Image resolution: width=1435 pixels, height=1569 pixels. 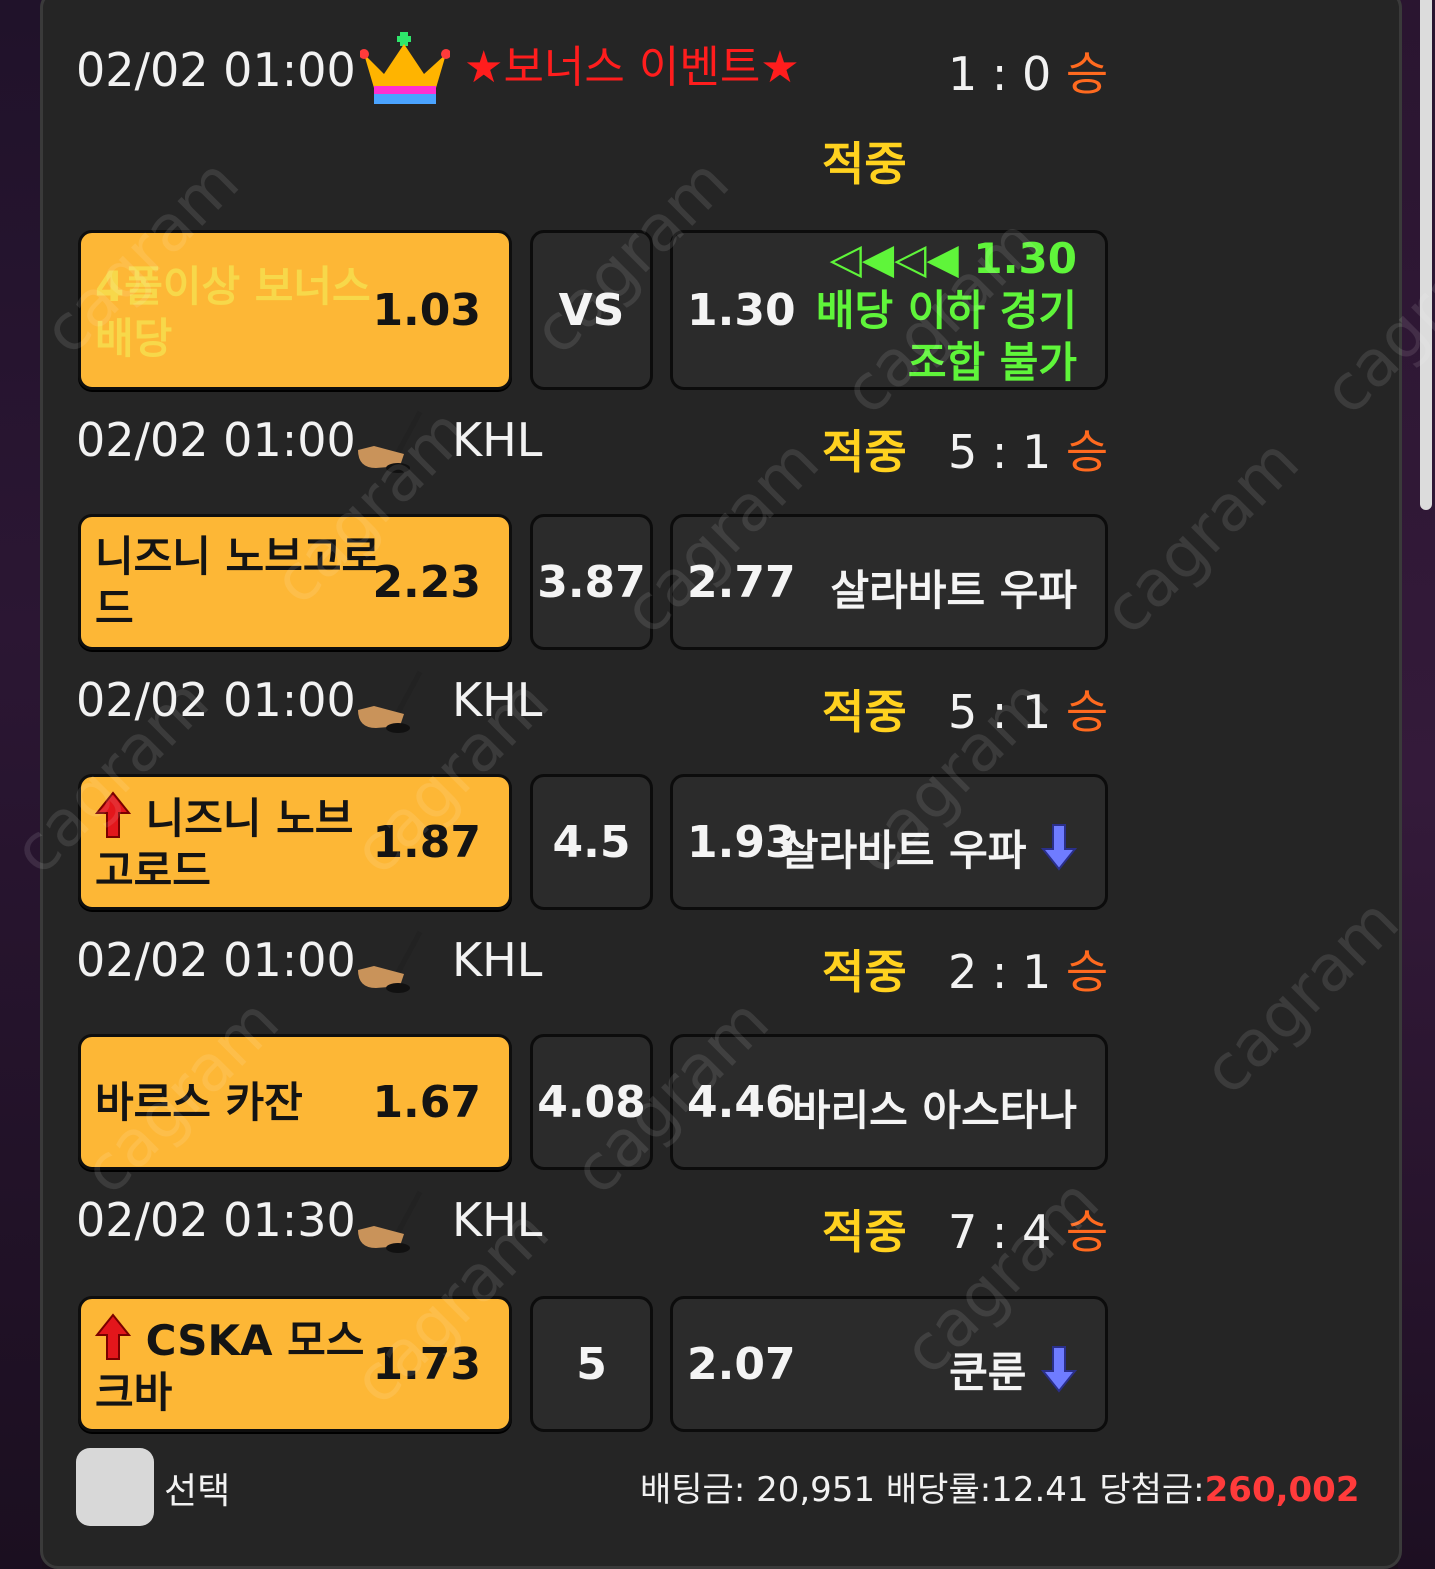 I want to click on home-team-name: 바르스 카잔, so click(x=199, y=1102).